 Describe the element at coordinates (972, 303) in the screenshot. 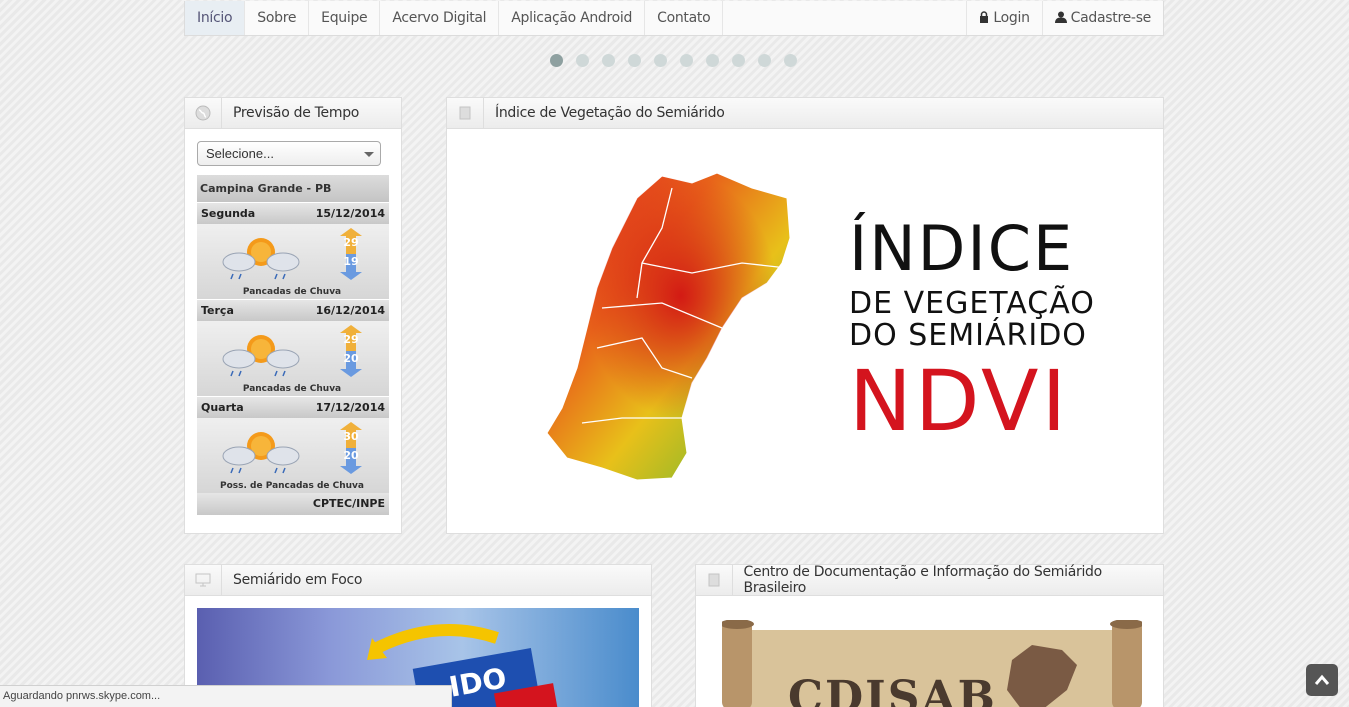

I see `ndvi-heading-line2: DE VEGETAÇÃO` at that location.